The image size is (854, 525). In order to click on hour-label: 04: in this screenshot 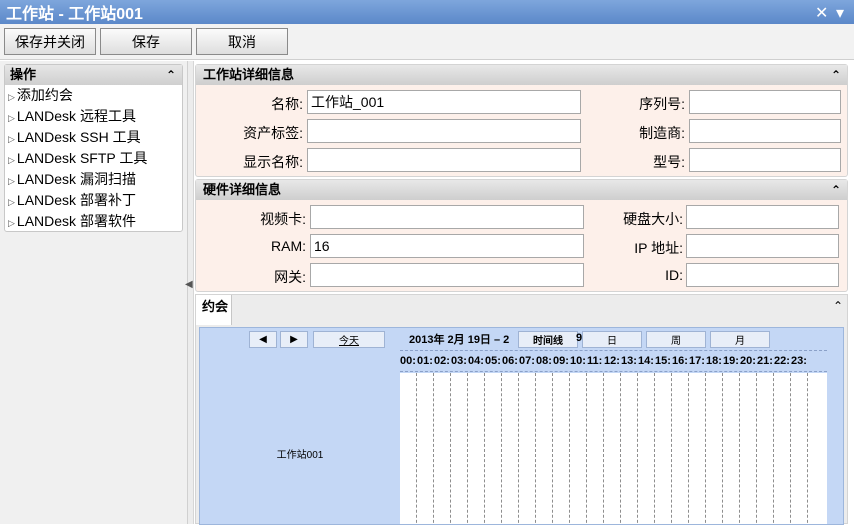, I will do `click(476, 361)`.